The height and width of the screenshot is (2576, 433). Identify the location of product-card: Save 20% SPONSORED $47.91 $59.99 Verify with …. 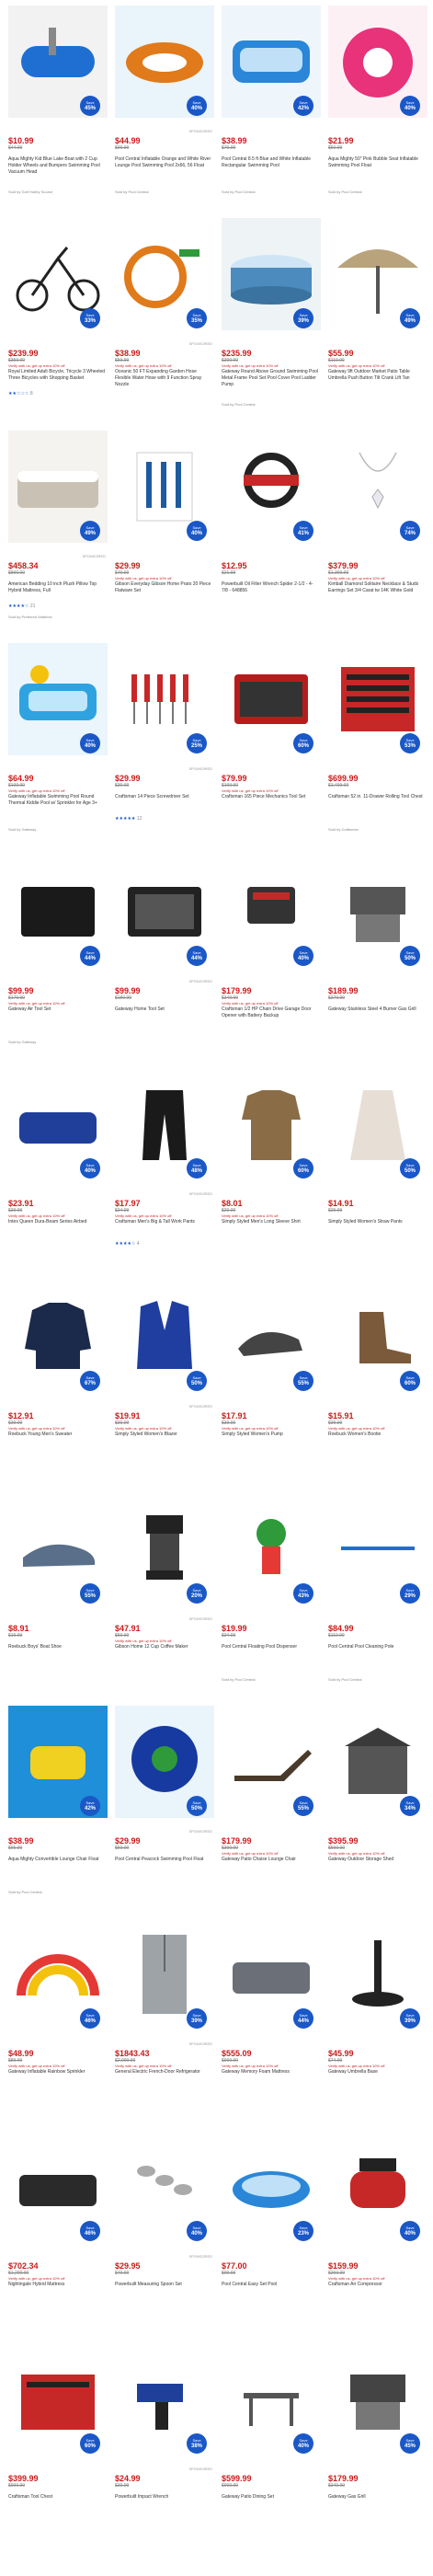
(165, 1597).